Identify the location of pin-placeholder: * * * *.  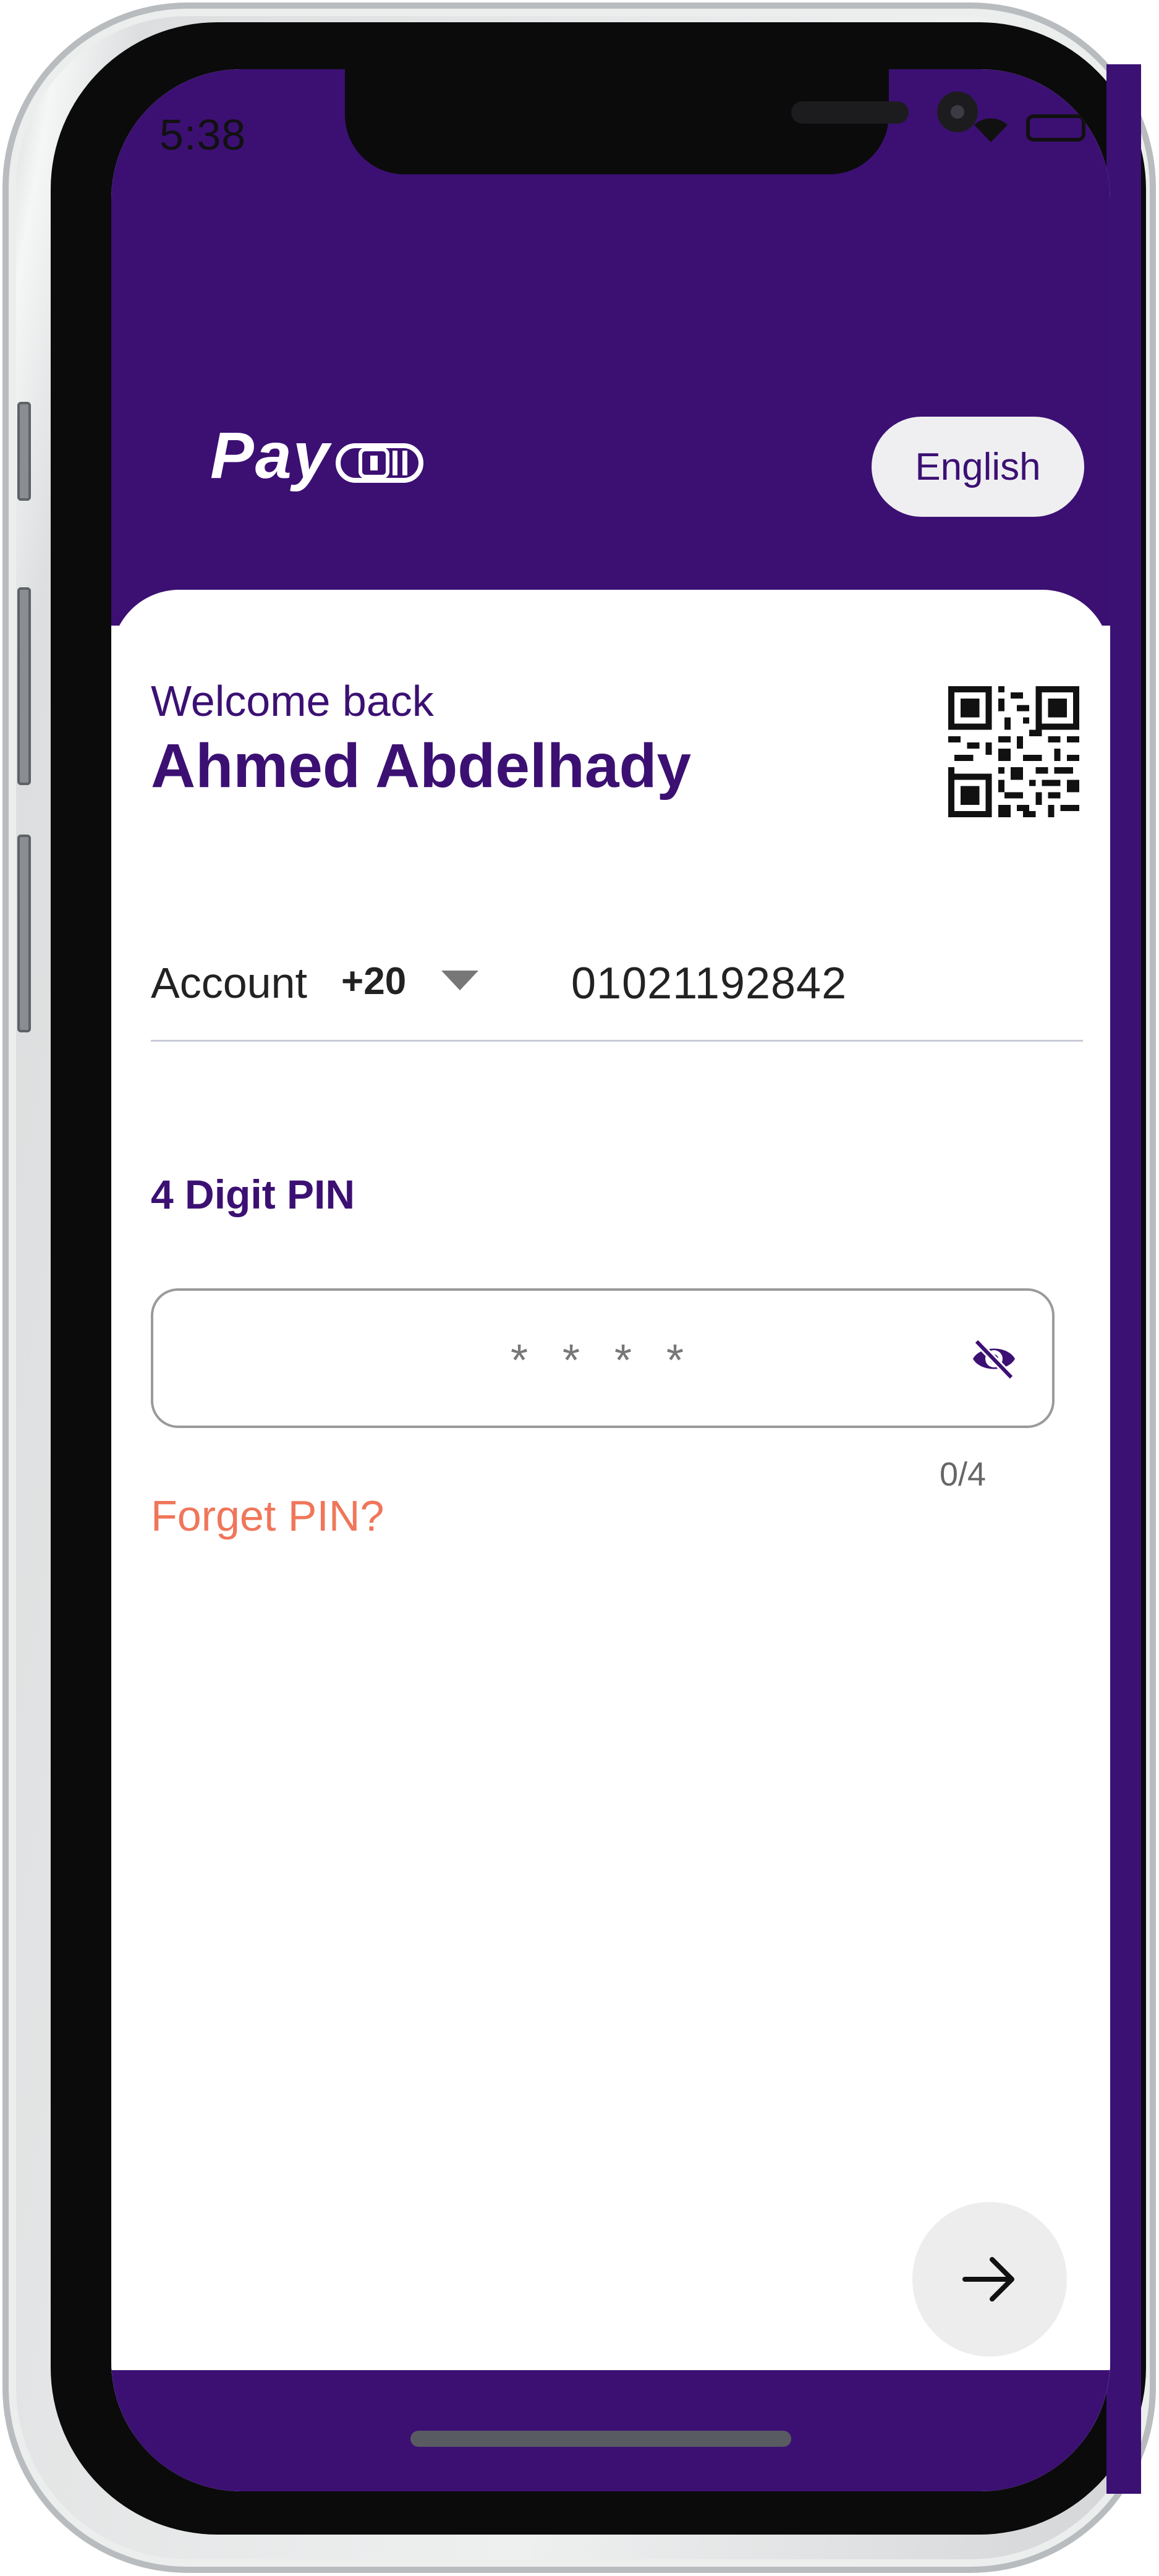
(602, 1360).